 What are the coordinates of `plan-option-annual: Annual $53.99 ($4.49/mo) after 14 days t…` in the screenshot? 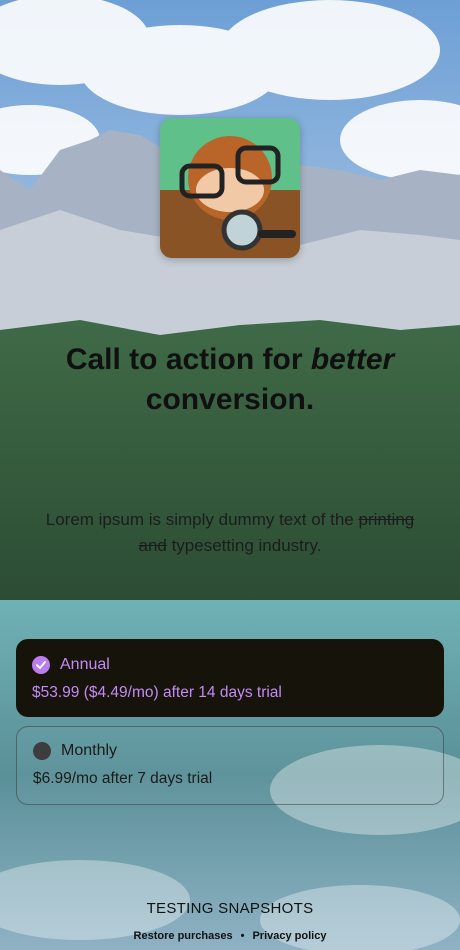 It's located at (230, 678).